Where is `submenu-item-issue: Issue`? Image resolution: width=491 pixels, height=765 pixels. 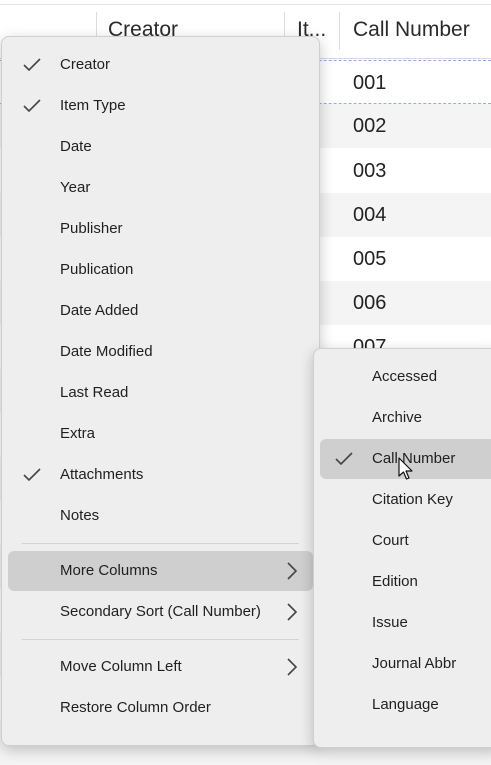
submenu-item-issue: Issue is located at coordinates (405, 623).